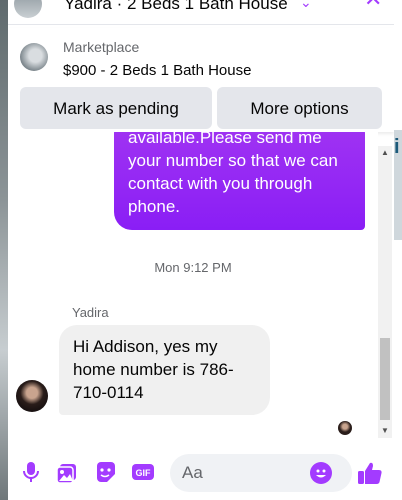 This screenshot has height=500, width=402. Describe the element at coordinates (321, 473) in the screenshot. I see `emoji-icon` at that location.